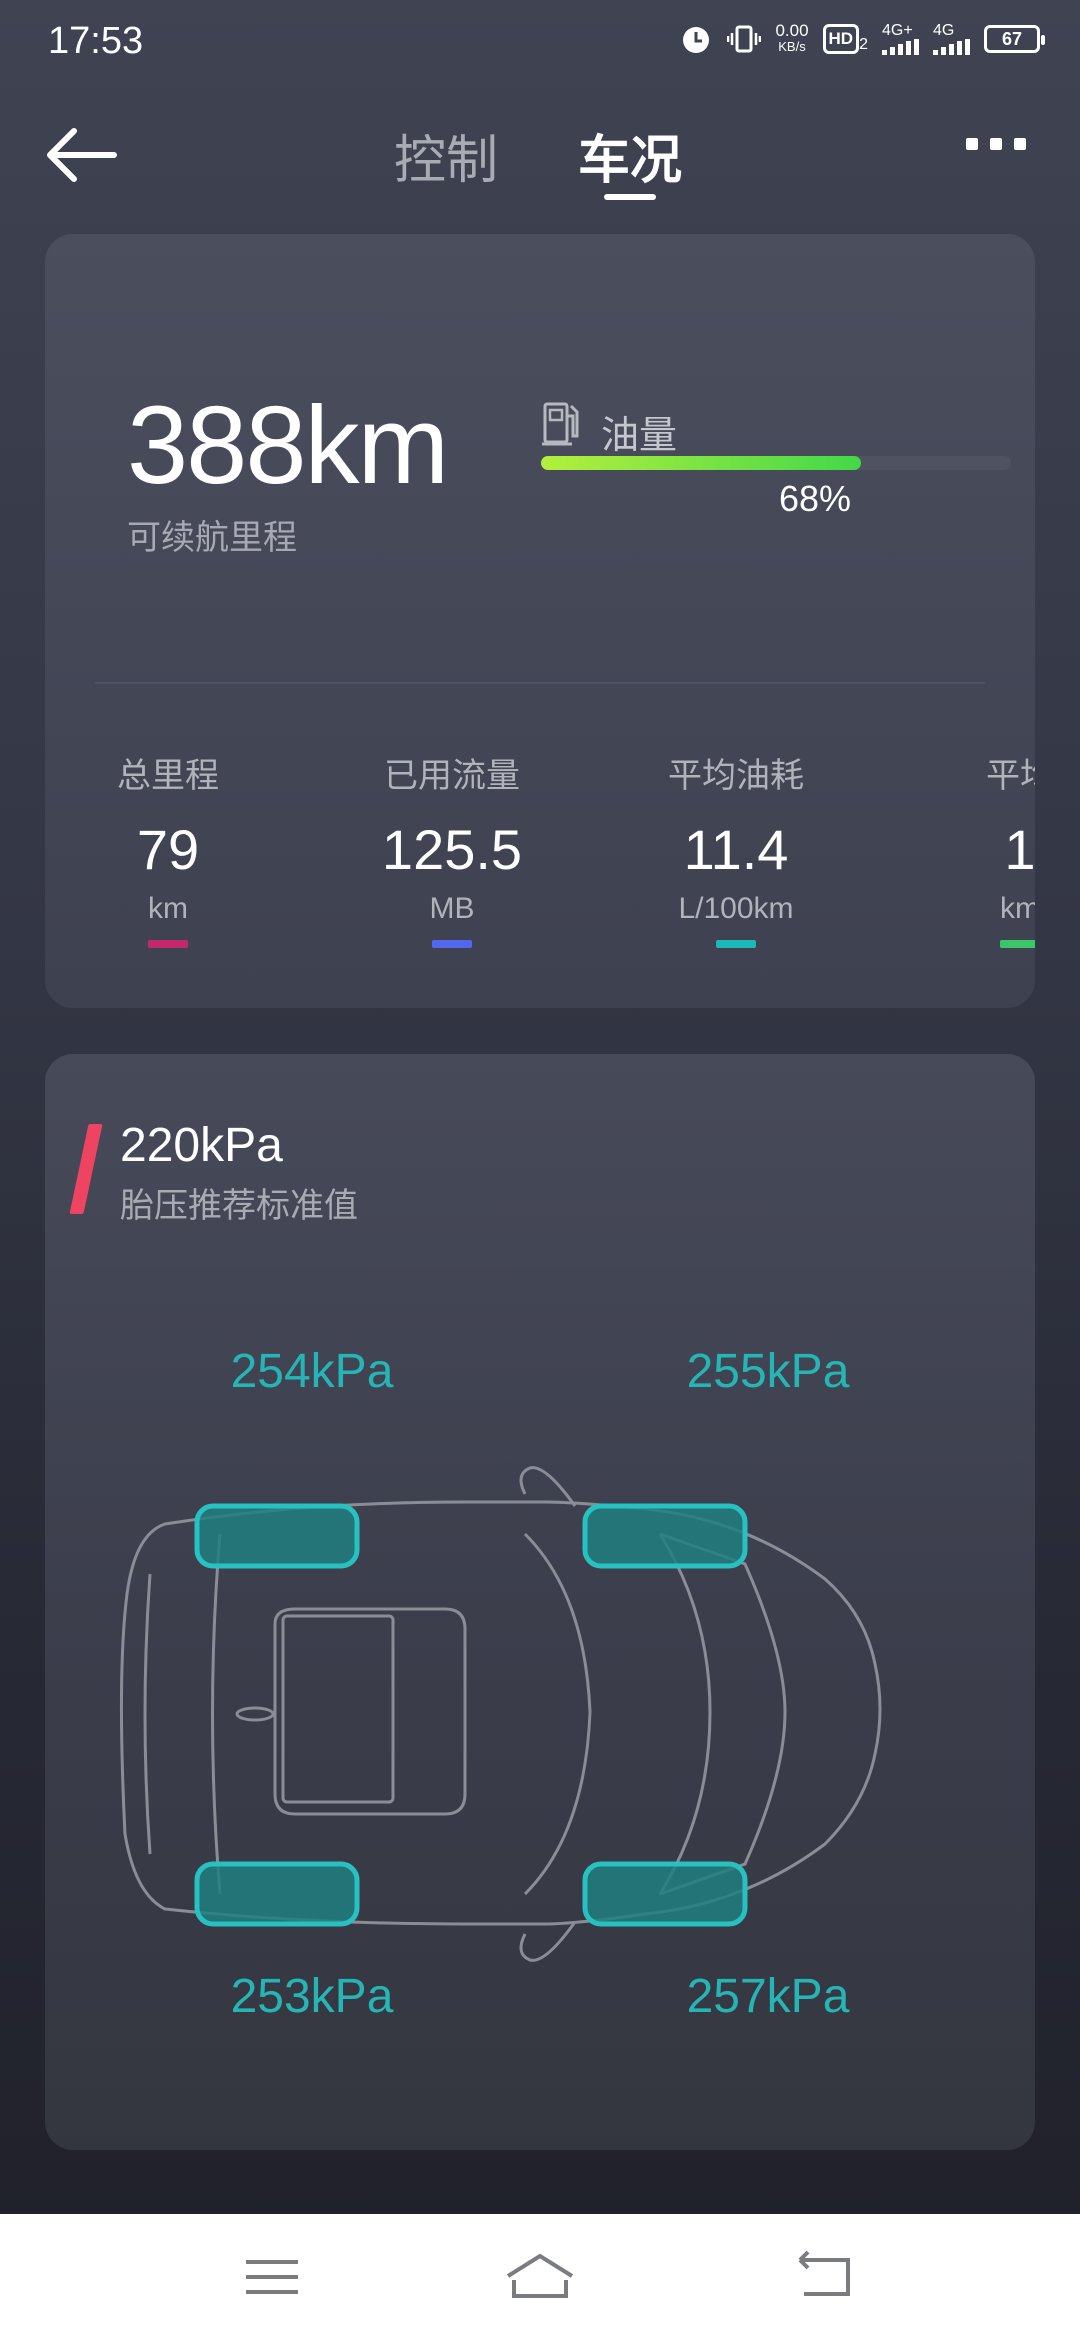 This screenshot has width=1080, height=2340. Describe the element at coordinates (540, 683) in the screenshot. I see `divider` at that location.